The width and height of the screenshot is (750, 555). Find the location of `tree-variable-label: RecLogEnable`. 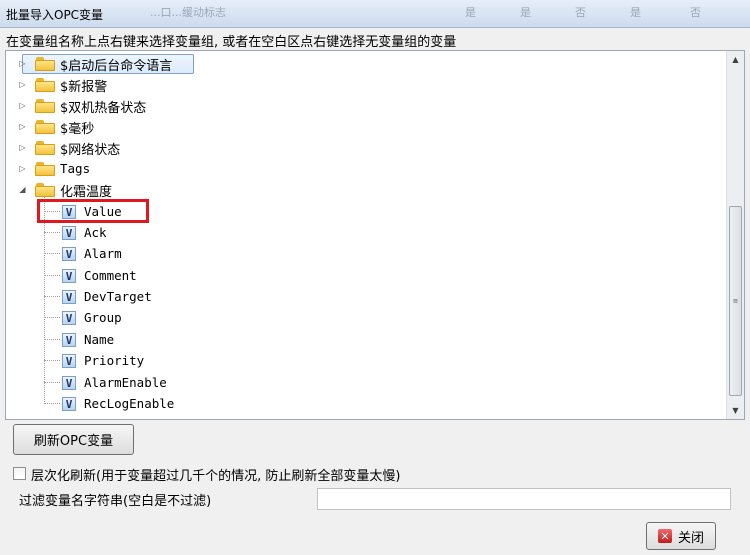

tree-variable-label: RecLogEnable is located at coordinates (129, 403).